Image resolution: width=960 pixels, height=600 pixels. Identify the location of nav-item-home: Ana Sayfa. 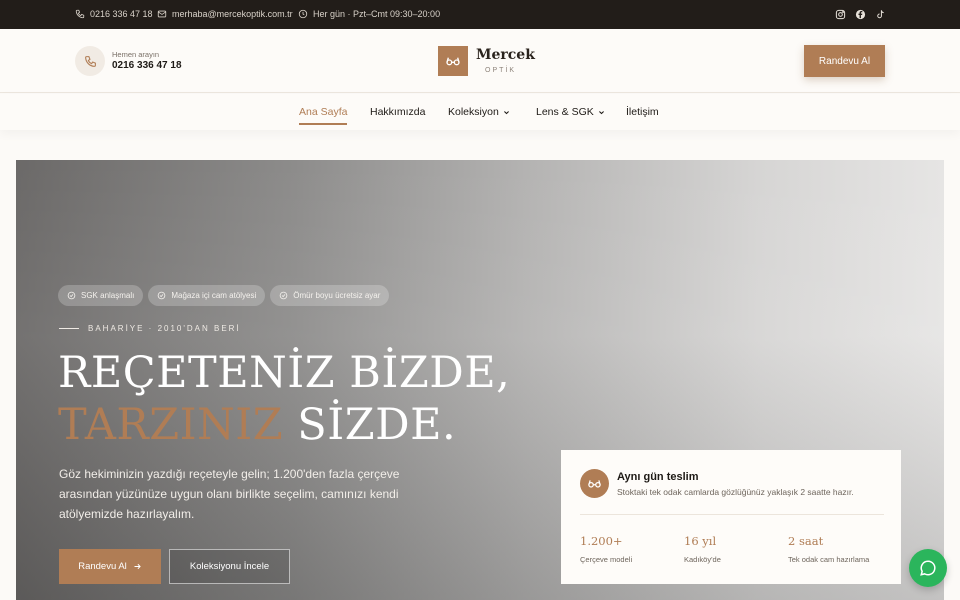
(323, 115).